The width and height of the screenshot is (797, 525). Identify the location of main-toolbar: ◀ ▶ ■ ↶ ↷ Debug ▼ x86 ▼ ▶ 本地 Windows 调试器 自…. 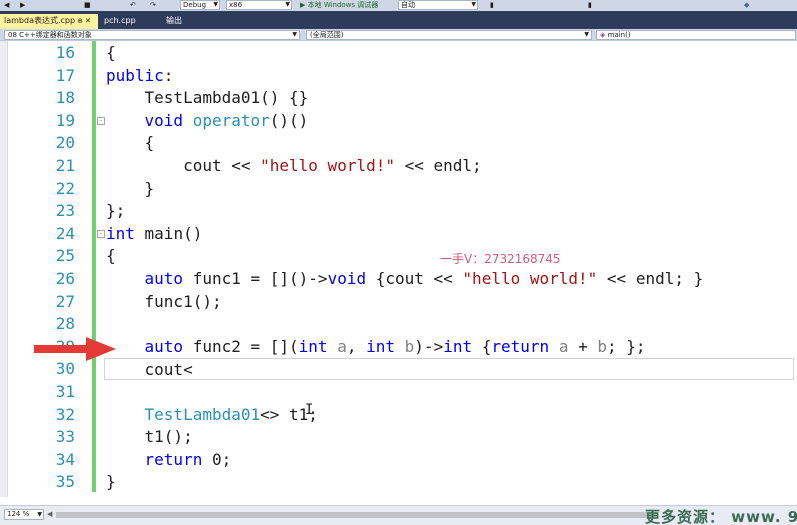
(398, 5).